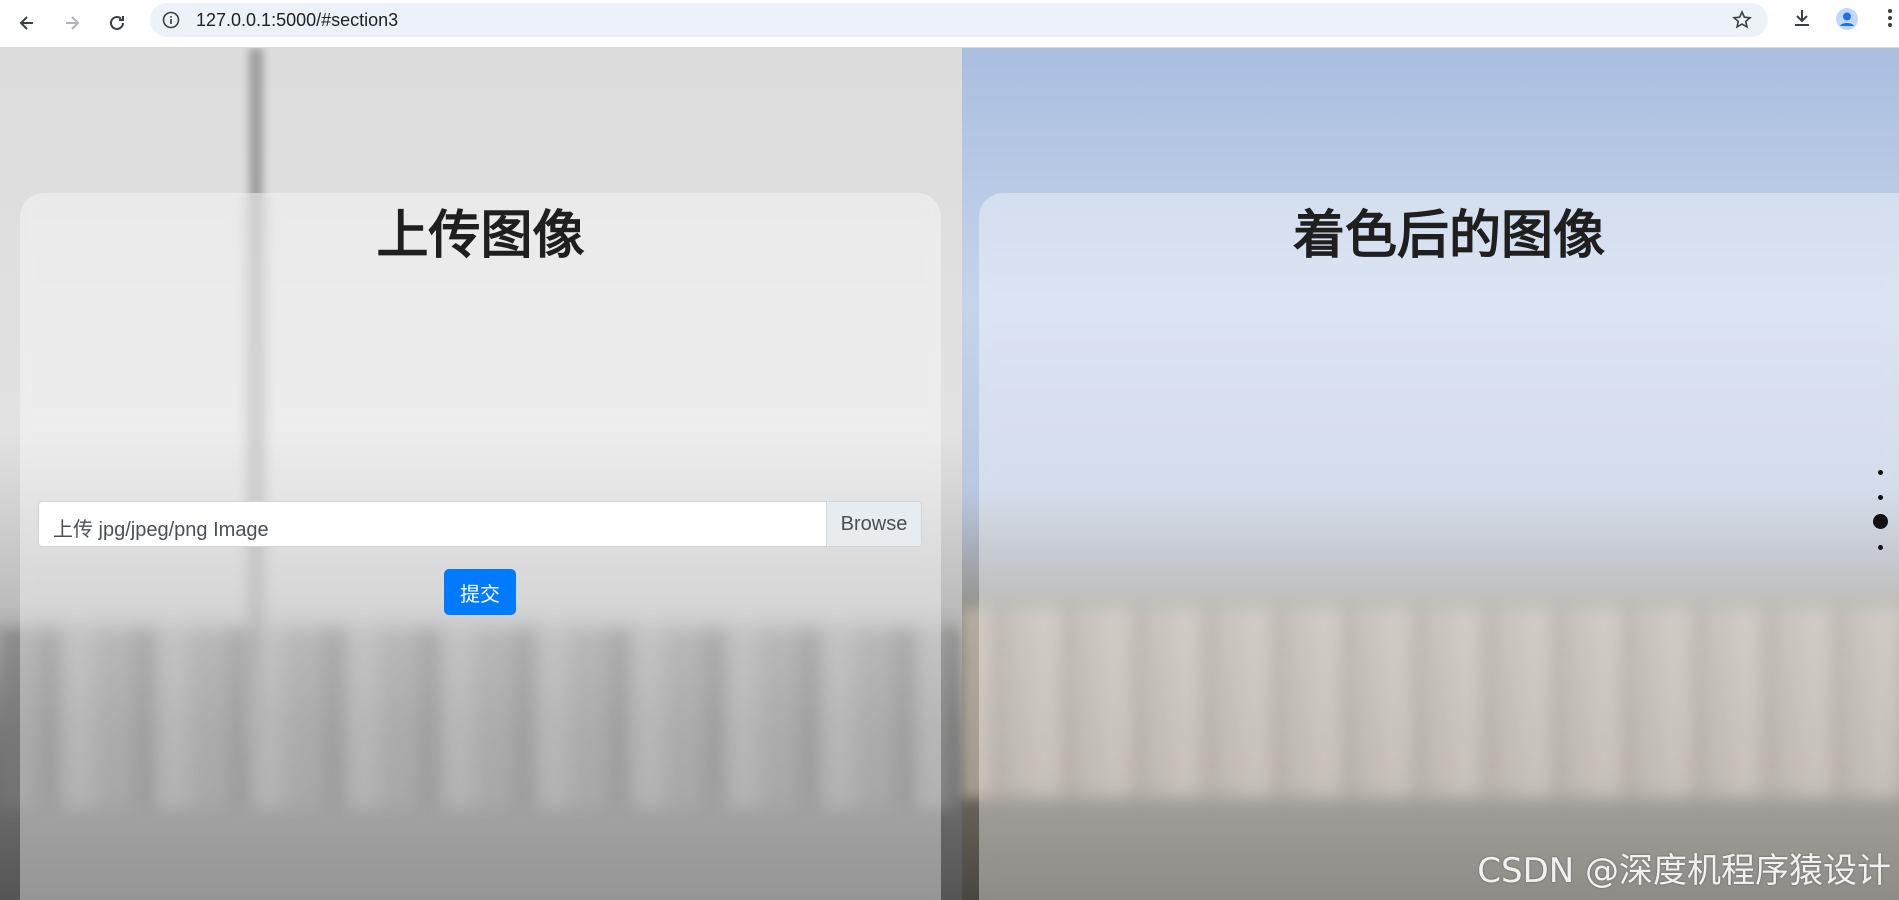  Describe the element at coordinates (480, 524) in the screenshot. I see `file-input: 上传 jpg/jpeg/png Image Browse` at that location.